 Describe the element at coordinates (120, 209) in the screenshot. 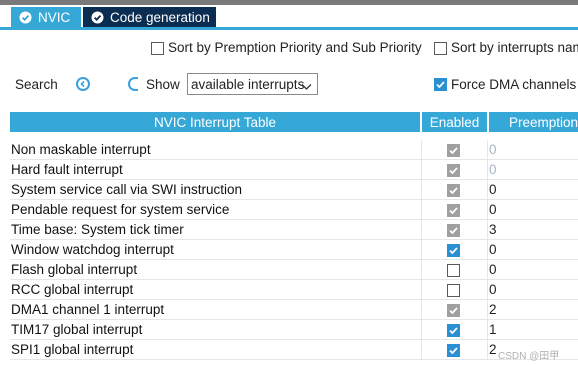

I see `interrupt-name: Pendable request for system service` at that location.